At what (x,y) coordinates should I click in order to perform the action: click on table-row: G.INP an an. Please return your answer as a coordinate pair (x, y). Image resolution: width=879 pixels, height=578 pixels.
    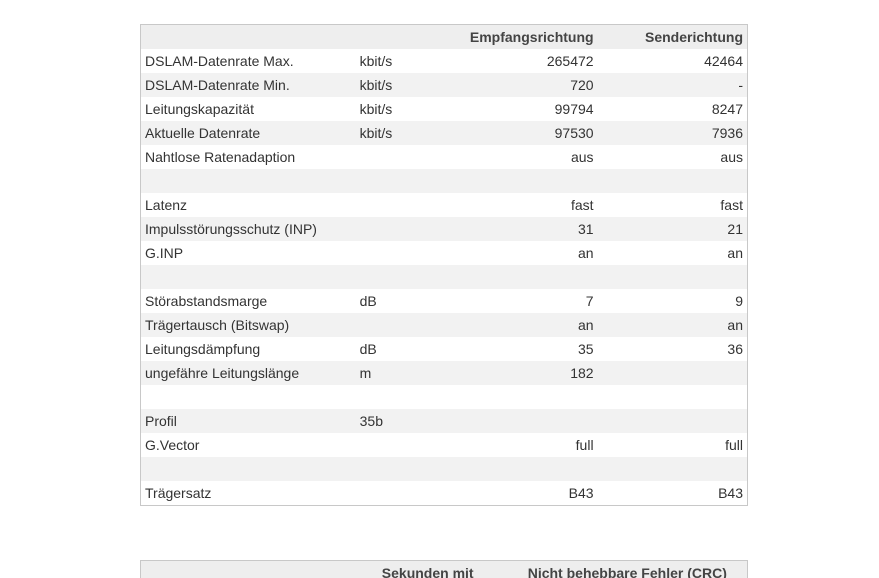
    Looking at the image, I should click on (444, 253).